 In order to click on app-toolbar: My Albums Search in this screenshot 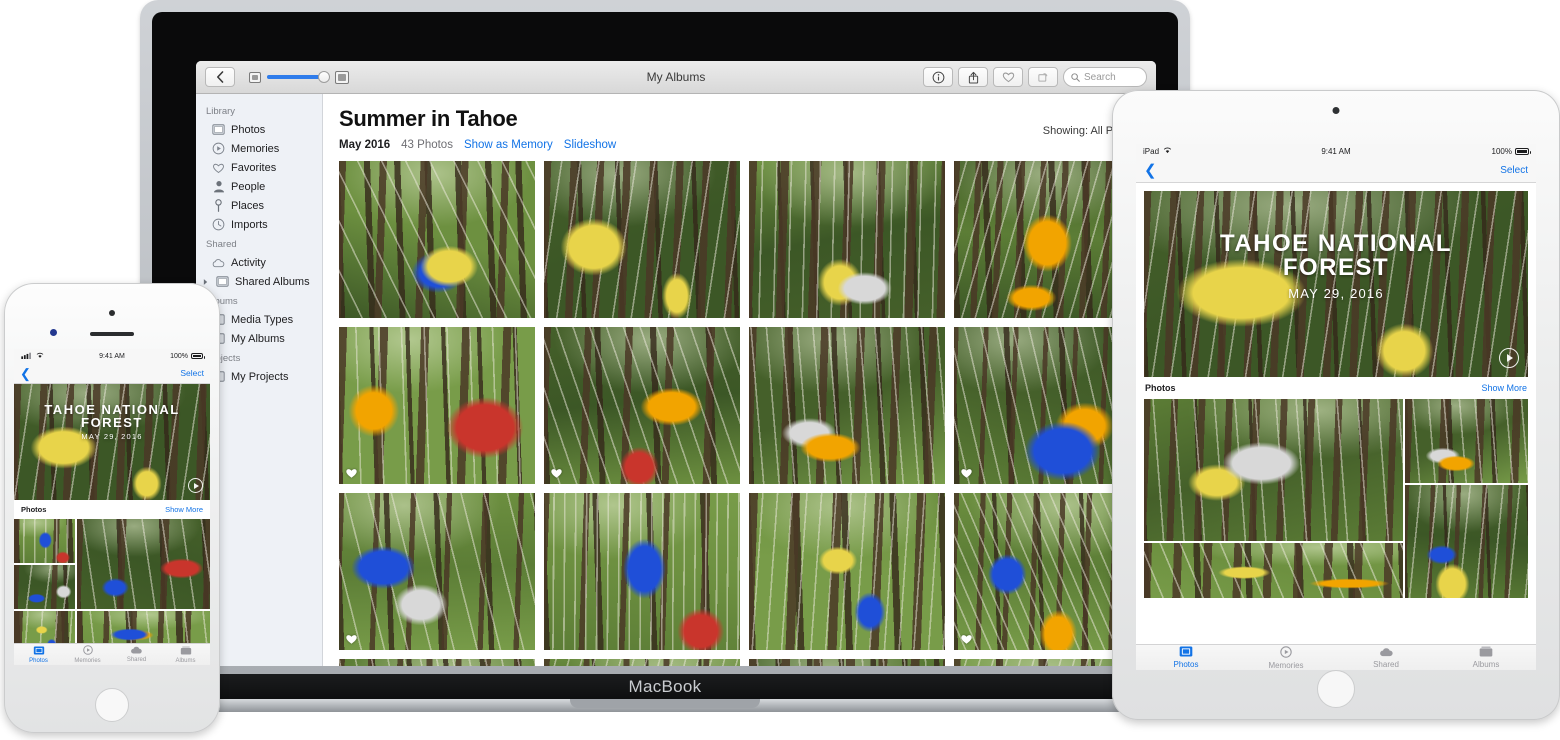, I will do `click(676, 77)`.